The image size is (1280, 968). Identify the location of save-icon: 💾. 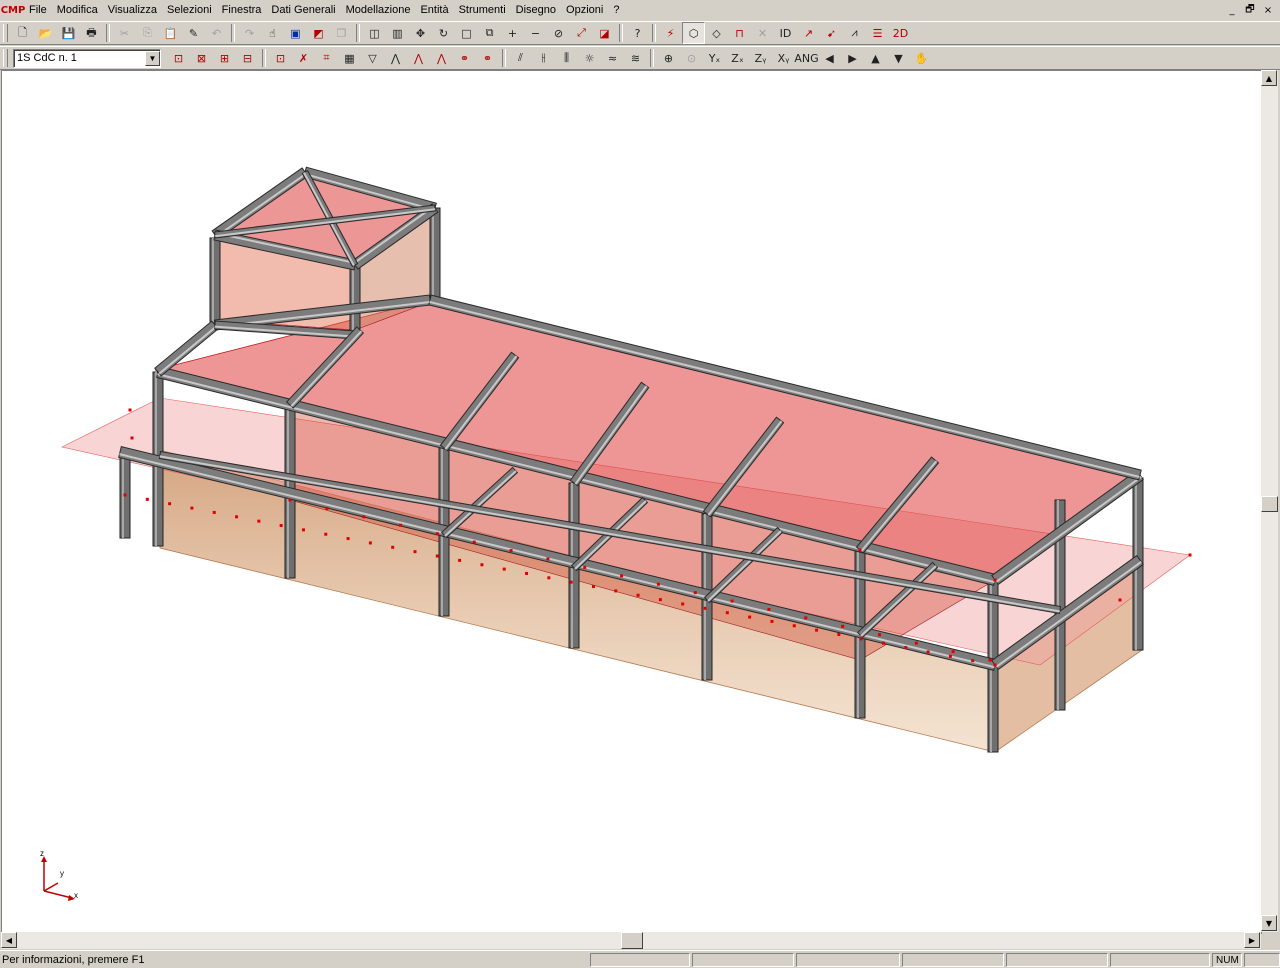
(68, 33).